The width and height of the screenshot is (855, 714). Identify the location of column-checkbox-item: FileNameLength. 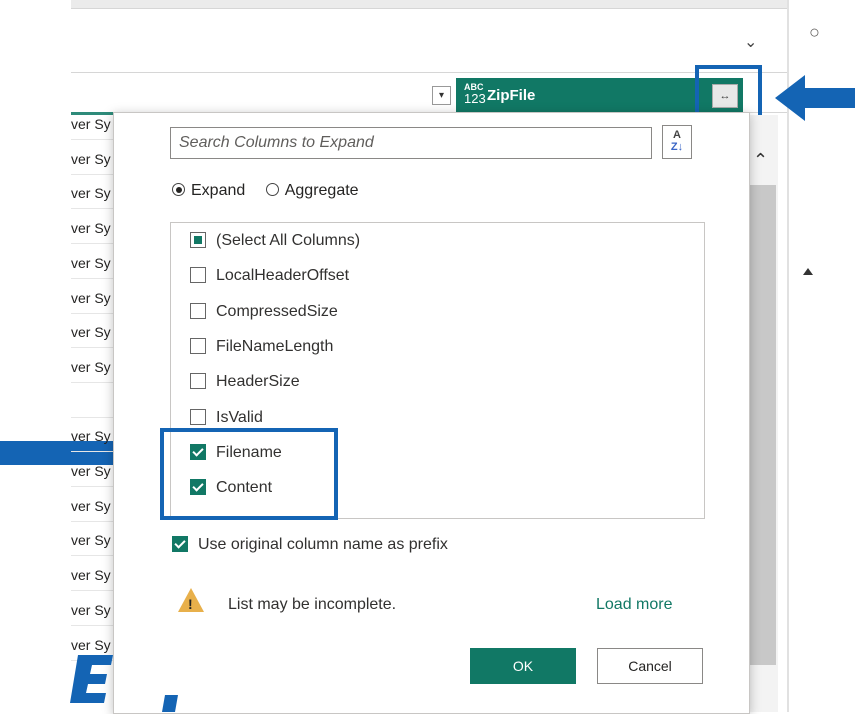
(261, 347).